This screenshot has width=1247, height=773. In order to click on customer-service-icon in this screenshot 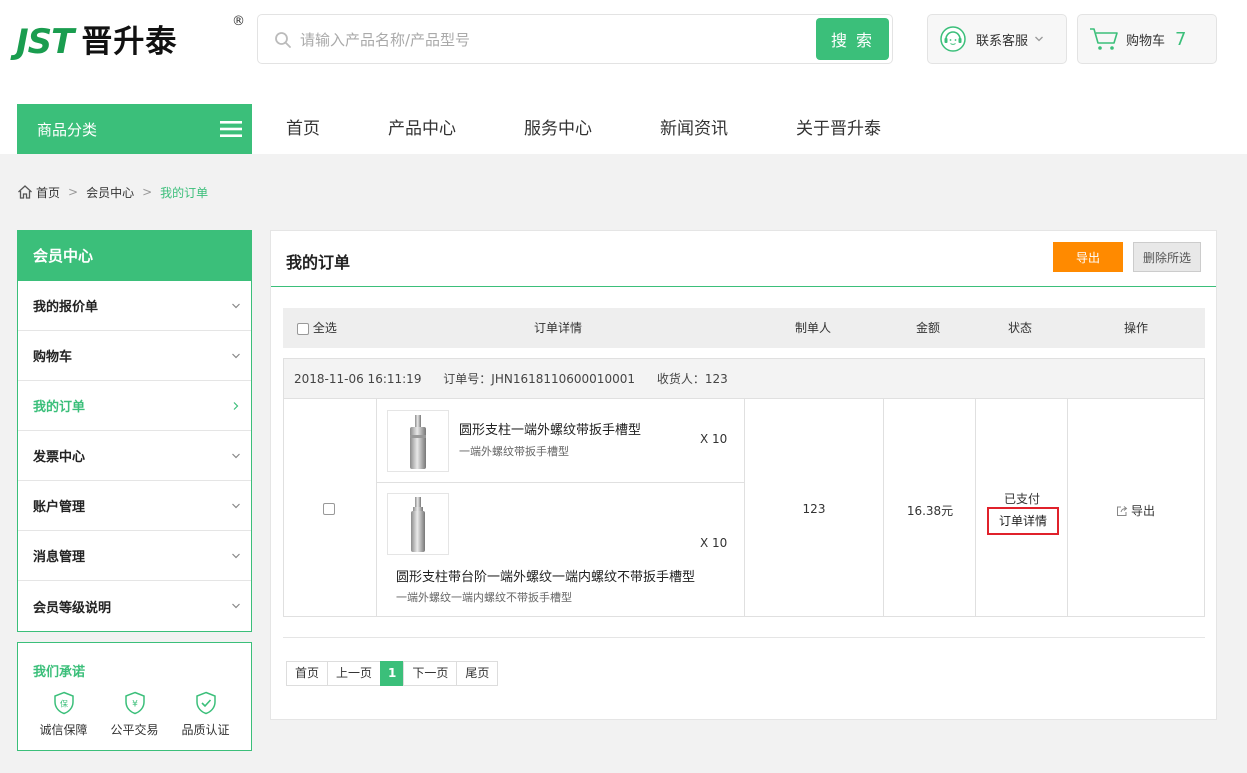, I will do `click(953, 39)`.